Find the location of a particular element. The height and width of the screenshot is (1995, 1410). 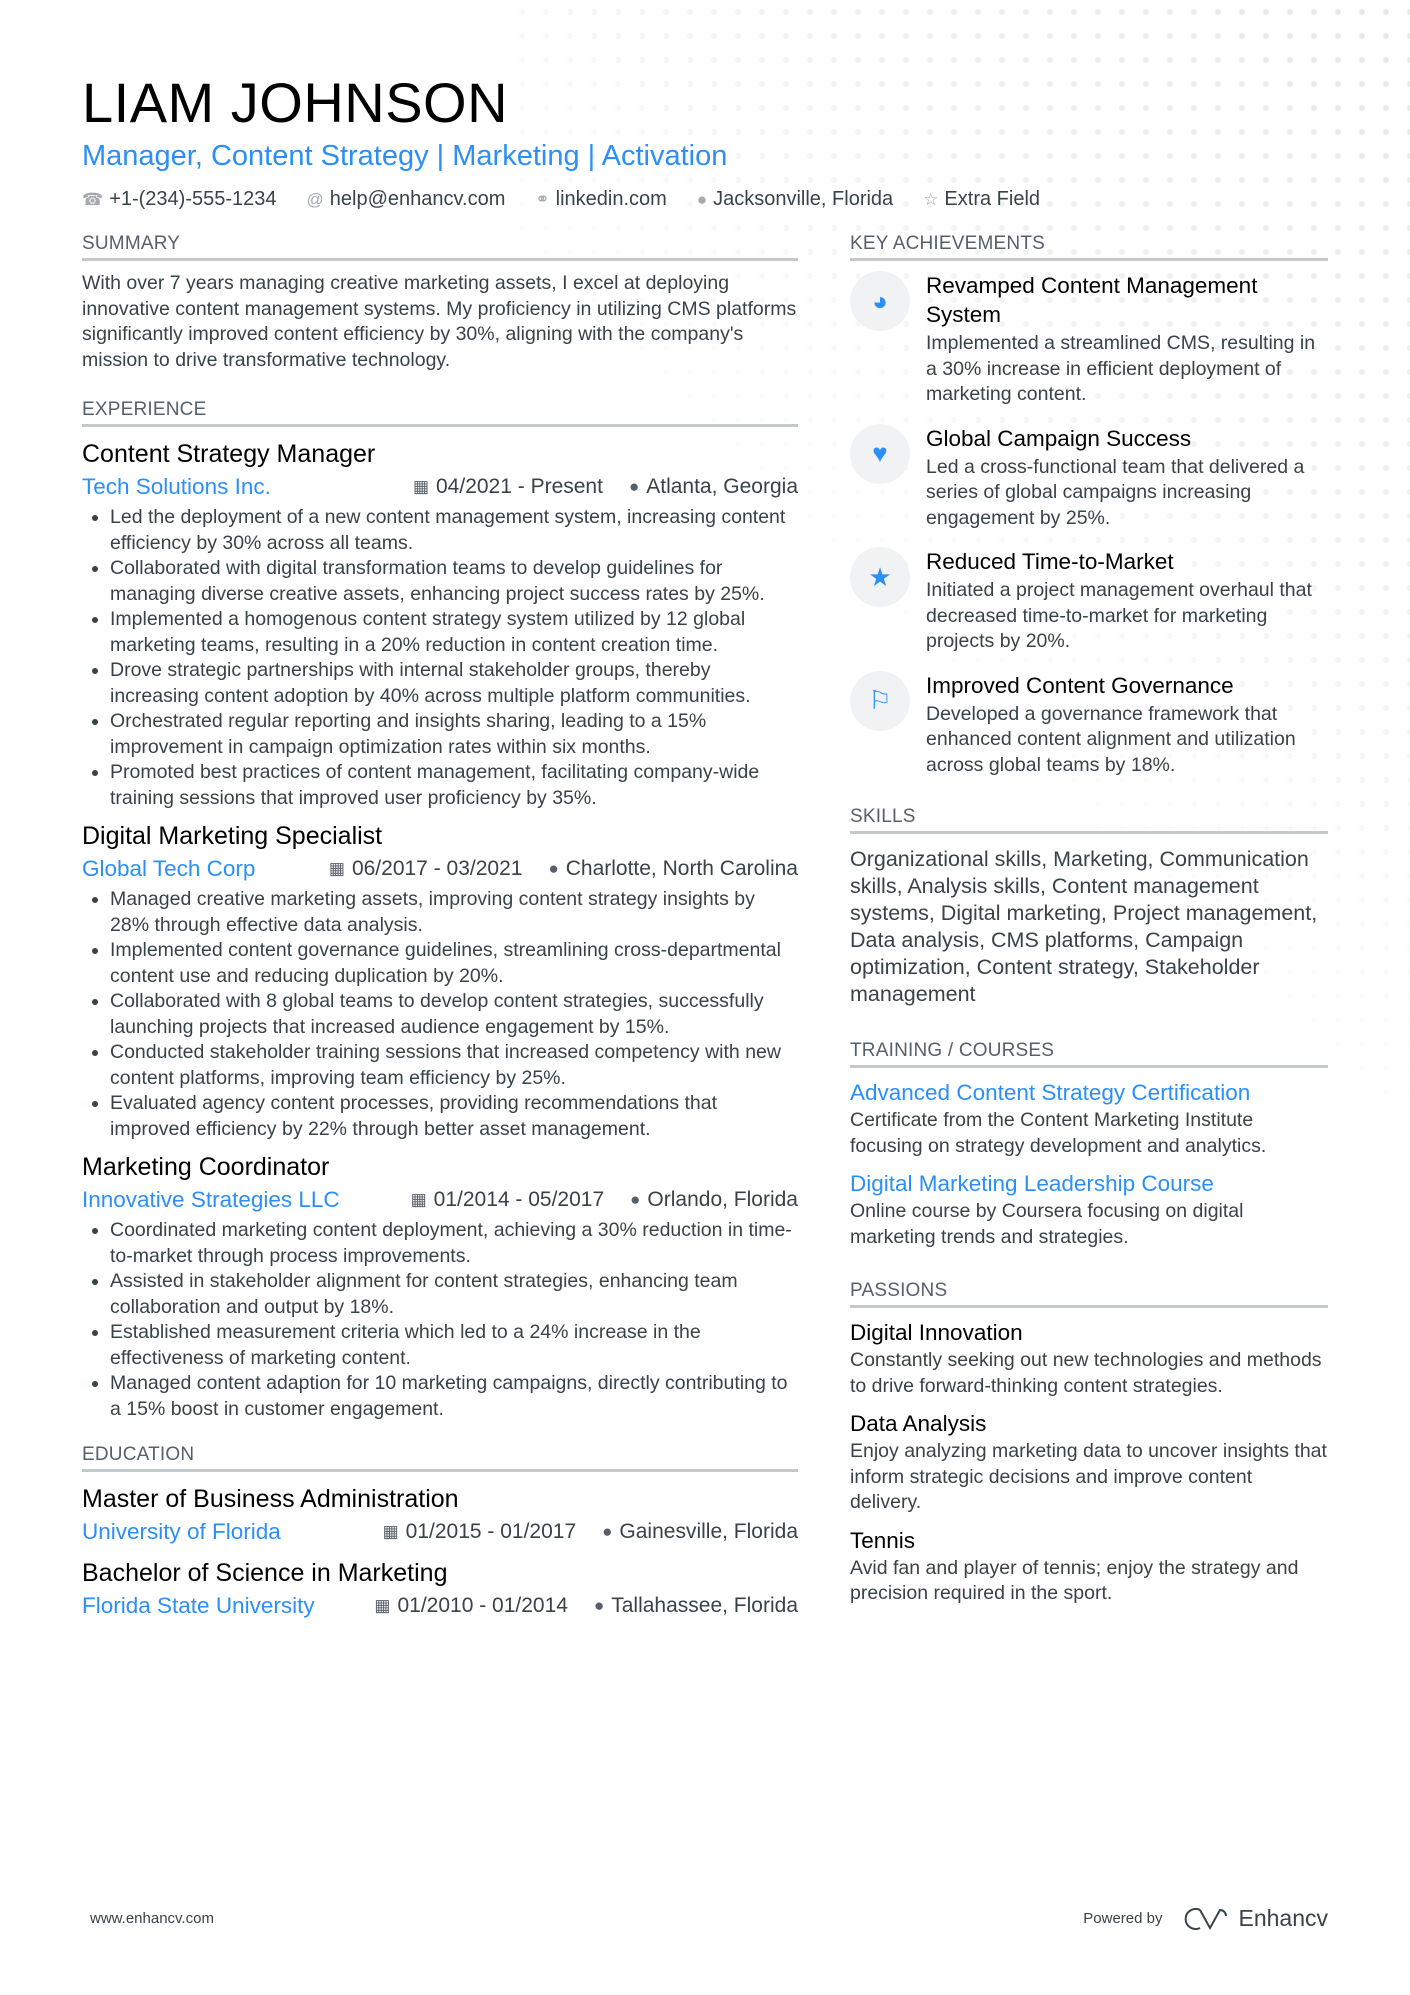

skills-heading: SKILLS is located at coordinates (1089, 820).